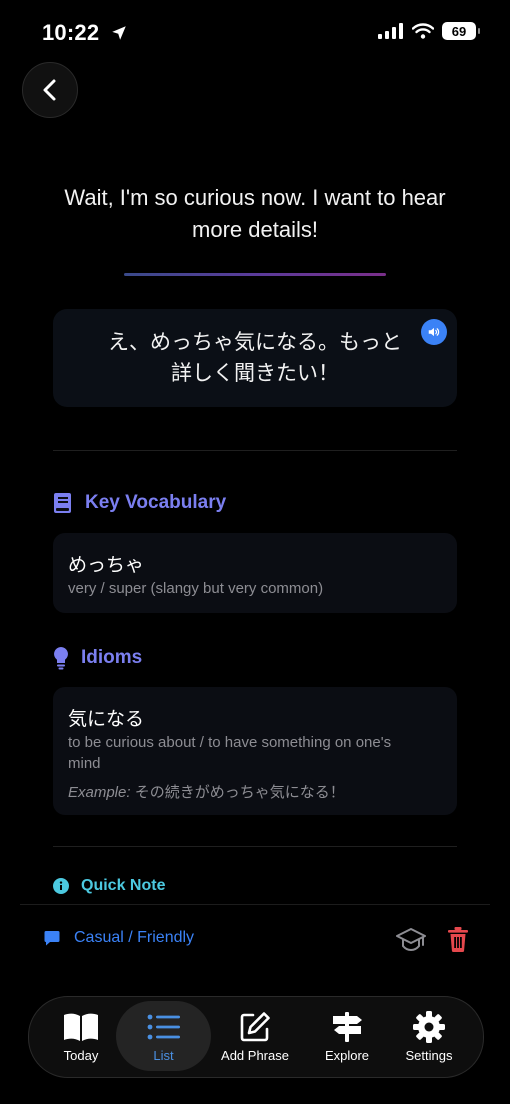  Describe the element at coordinates (112, 657) in the screenshot. I see `idioms-title: Idioms` at that location.